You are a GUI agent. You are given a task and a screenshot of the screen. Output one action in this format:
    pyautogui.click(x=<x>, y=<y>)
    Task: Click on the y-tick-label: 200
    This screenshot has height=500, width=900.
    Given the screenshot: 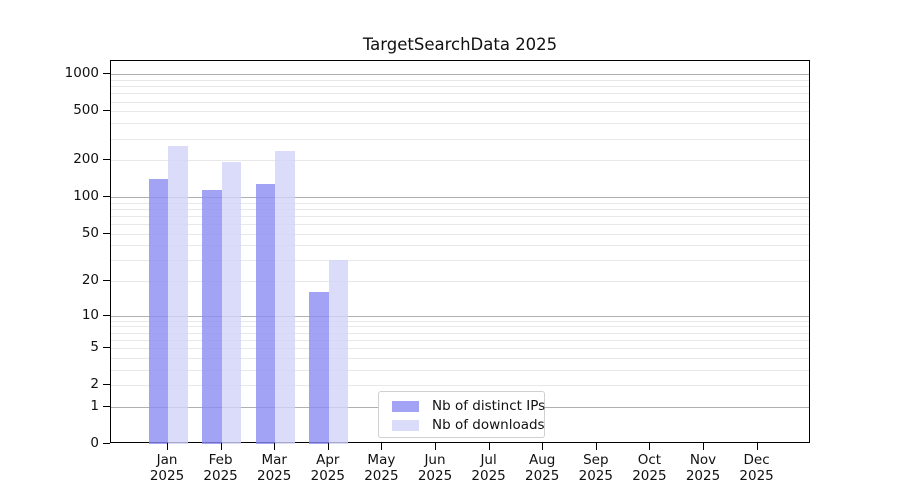 What is the action you would take?
    pyautogui.click(x=86, y=159)
    